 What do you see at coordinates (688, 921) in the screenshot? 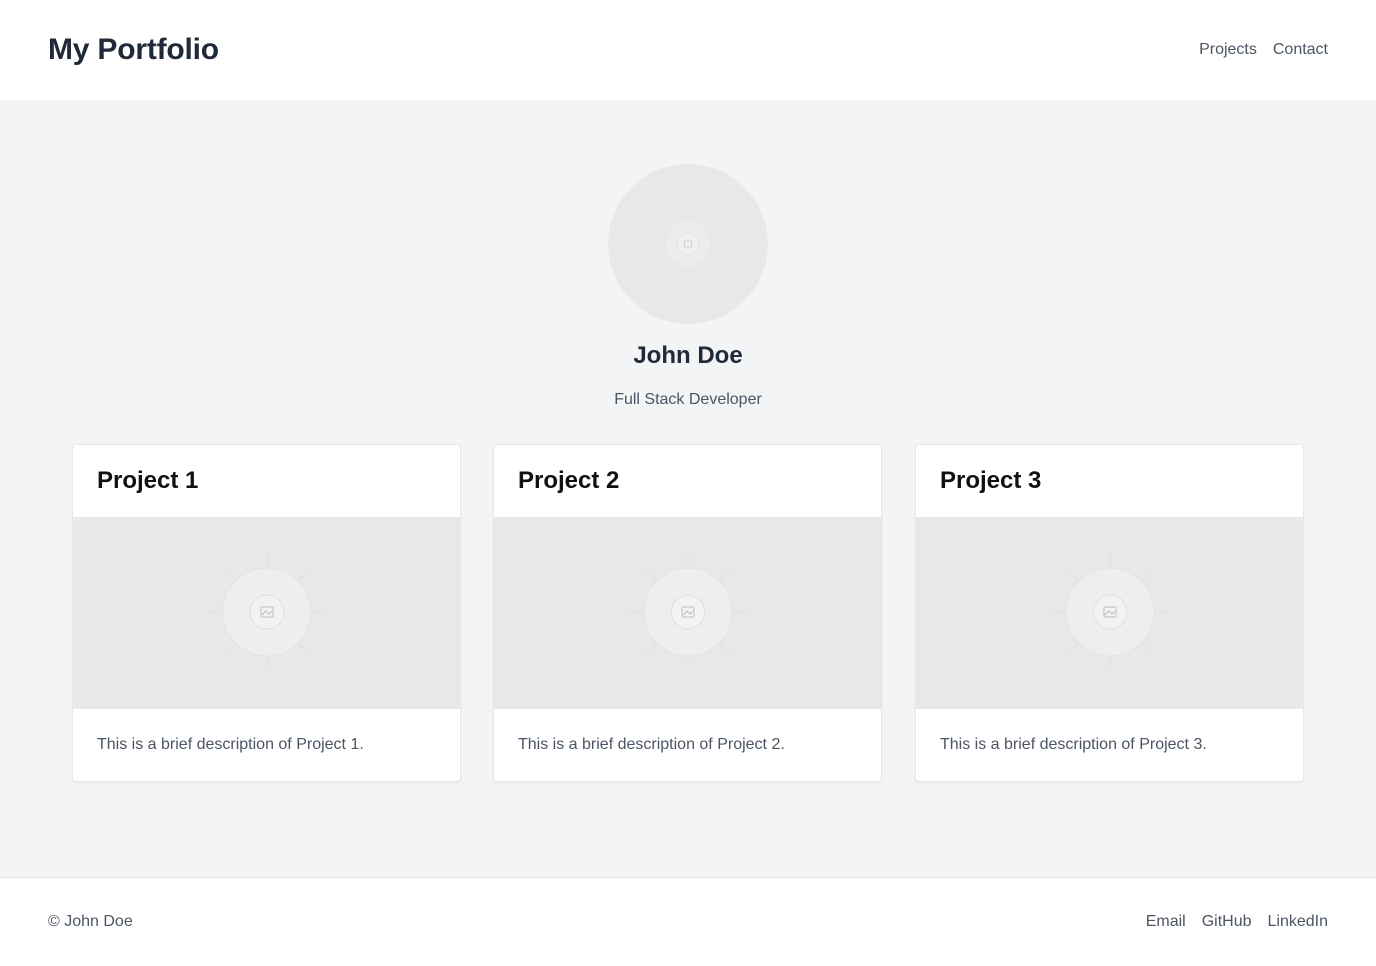
I see `site-footer: © John Doe Email GitHub LinkedIn` at bounding box center [688, 921].